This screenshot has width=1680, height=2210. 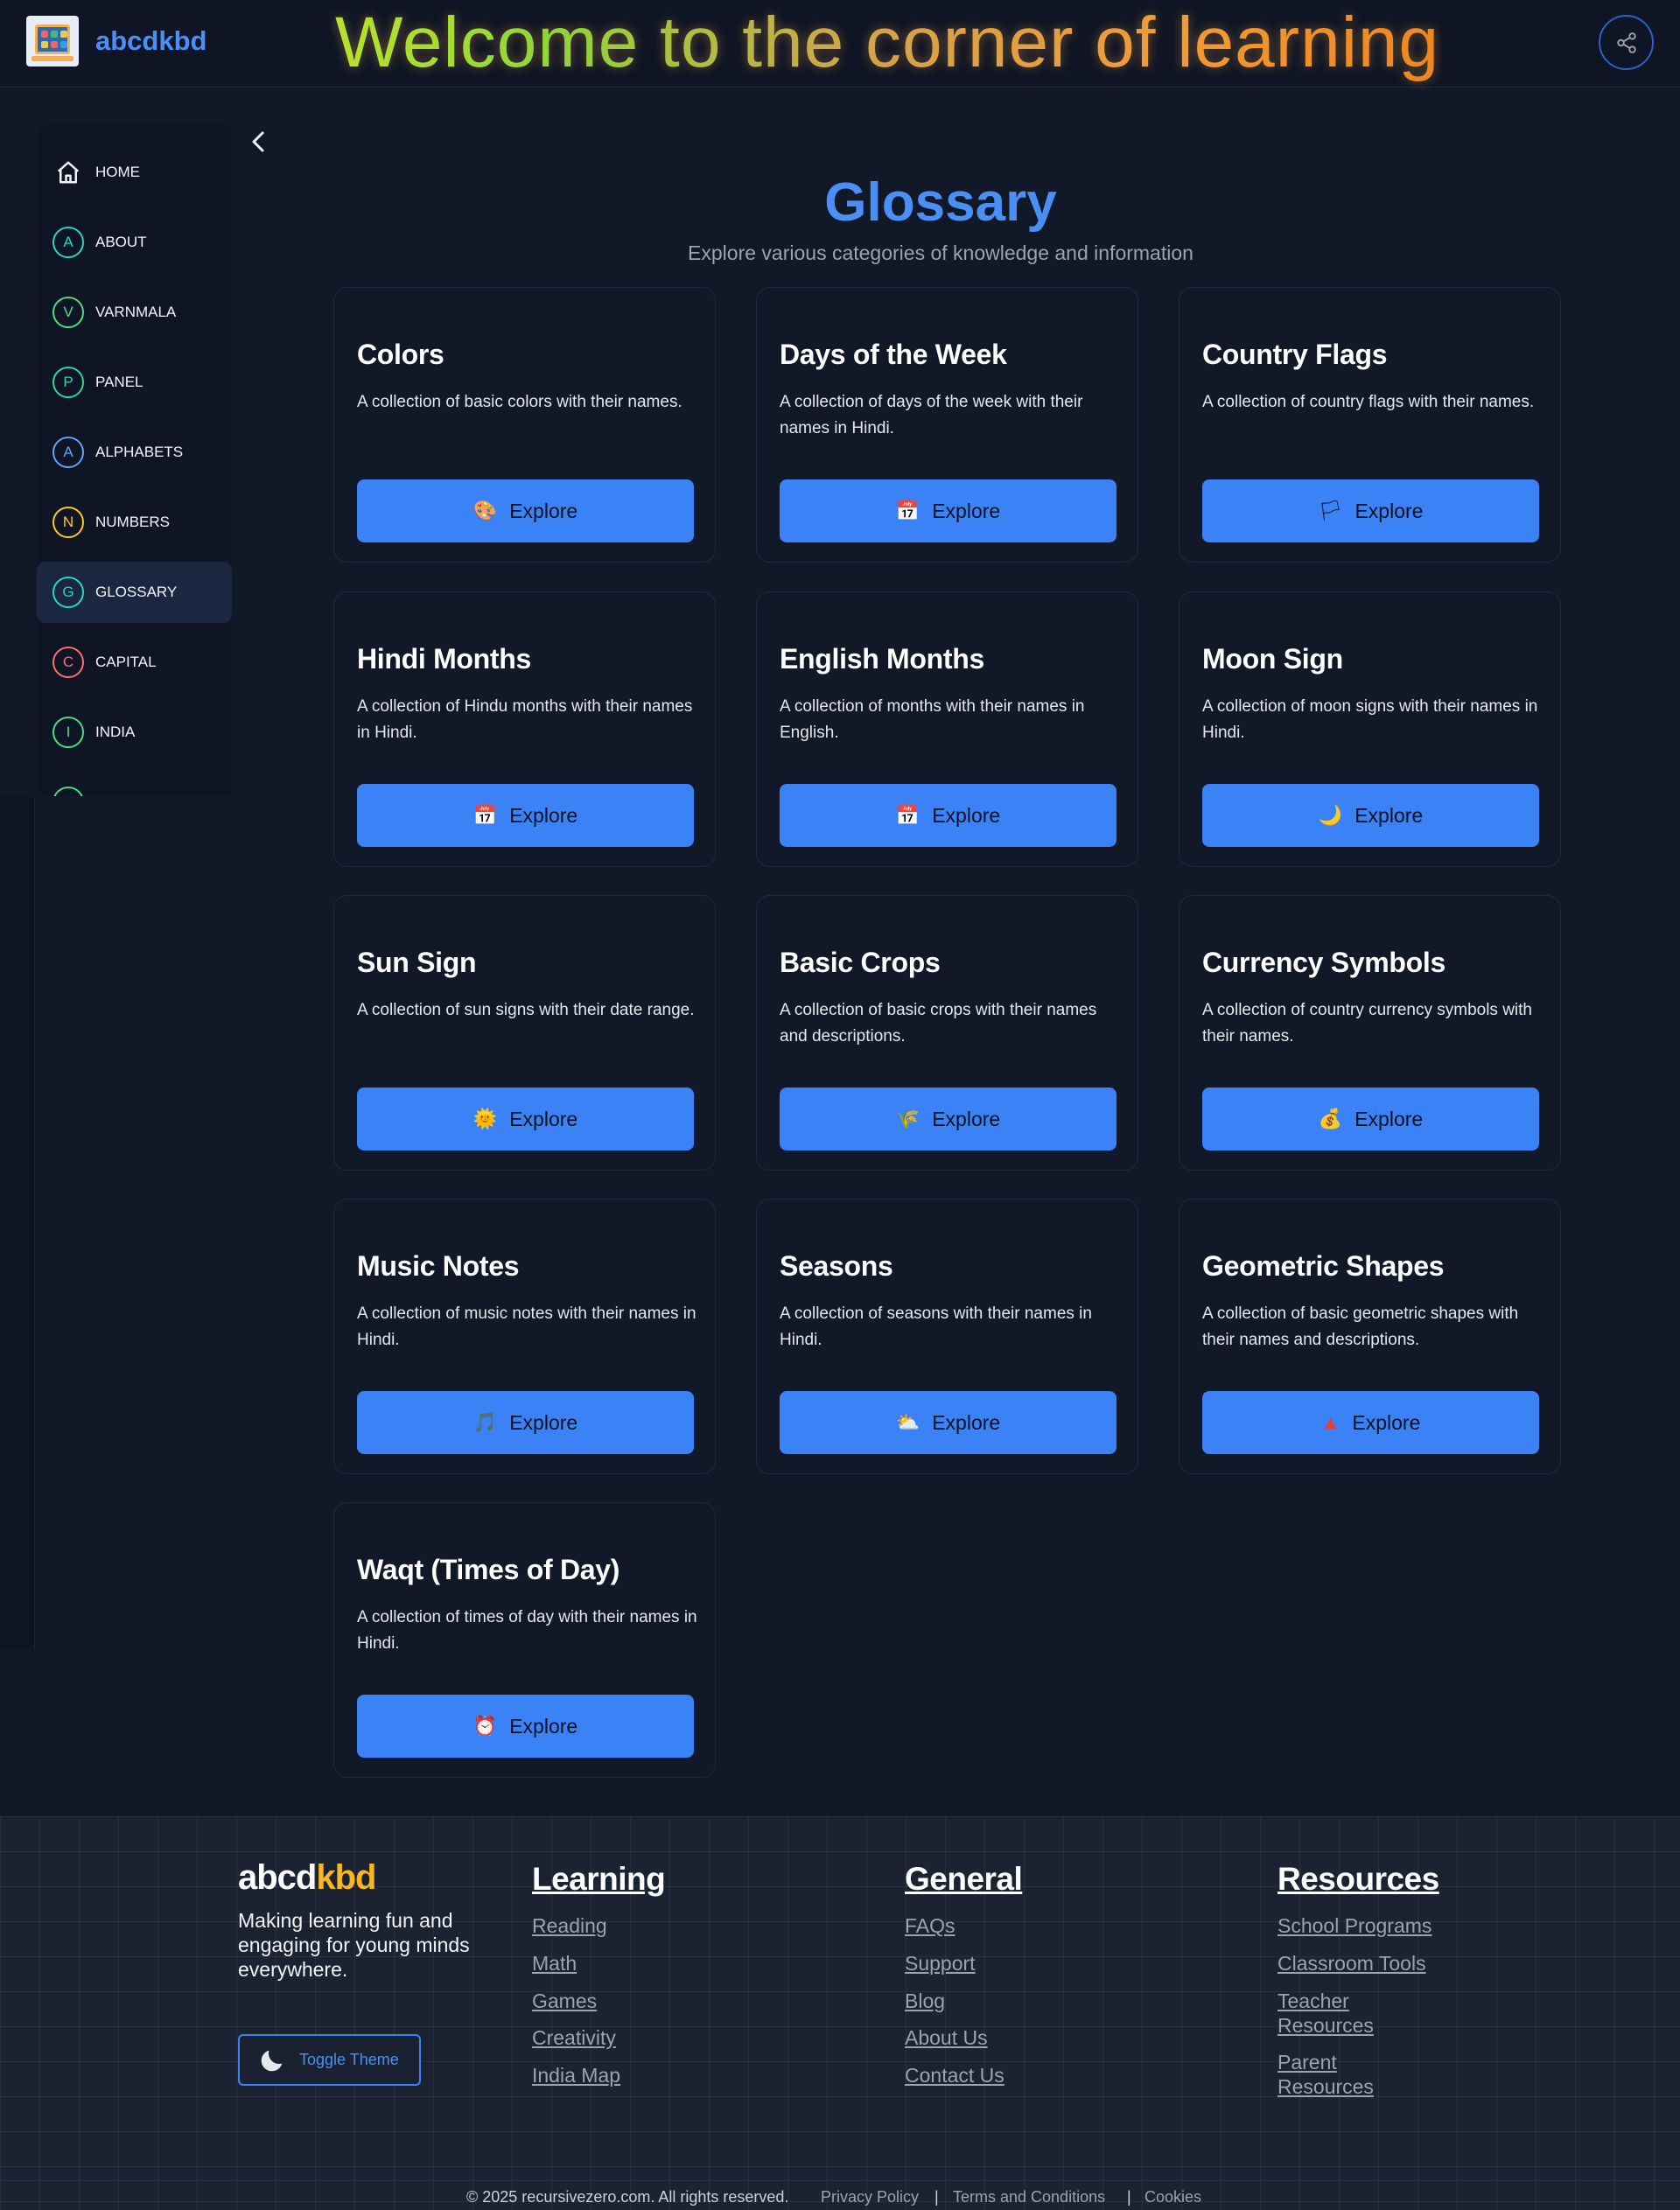 What do you see at coordinates (115, 732) in the screenshot?
I see `sidebar-item-label: INDIA` at bounding box center [115, 732].